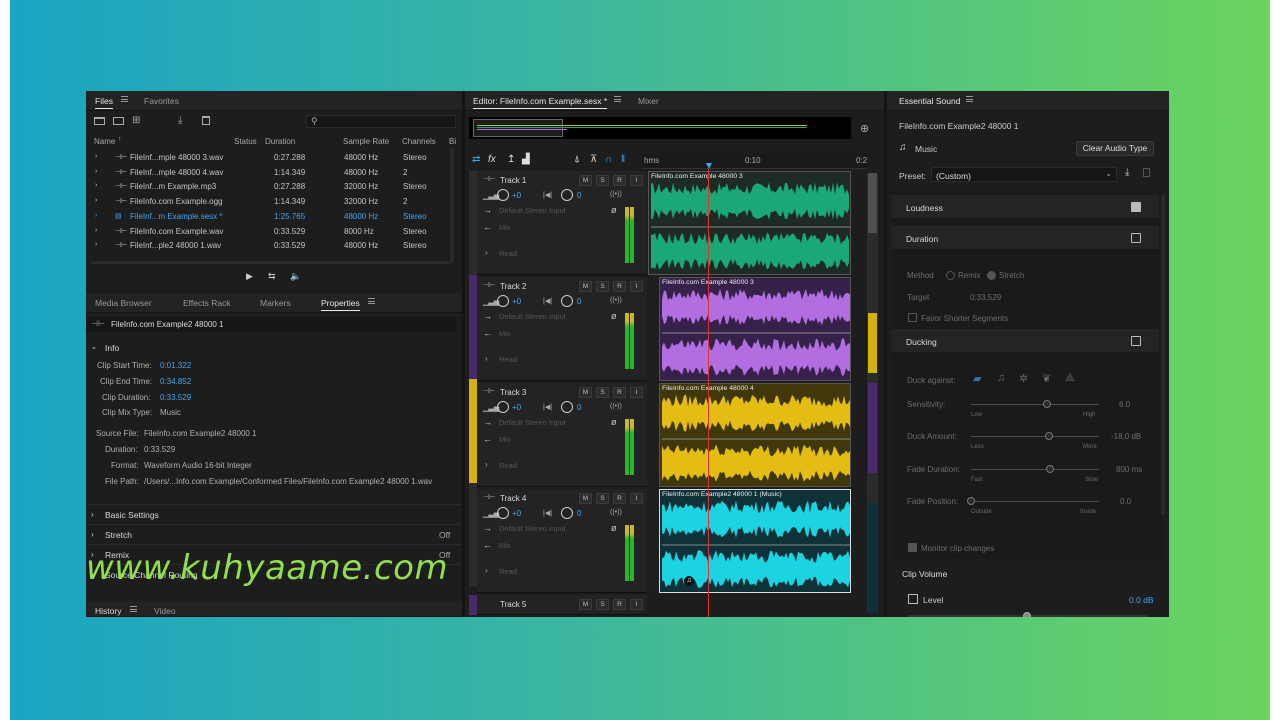 This screenshot has width=1280, height=720. Describe the element at coordinates (614, 422) in the screenshot. I see `phase-icon: ø` at that location.